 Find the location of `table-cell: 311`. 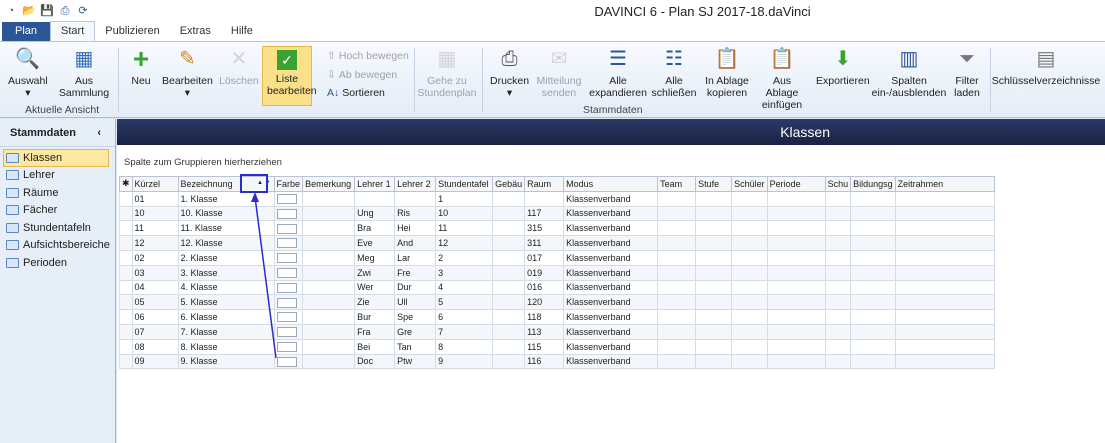

table-cell: 311 is located at coordinates (544, 243).